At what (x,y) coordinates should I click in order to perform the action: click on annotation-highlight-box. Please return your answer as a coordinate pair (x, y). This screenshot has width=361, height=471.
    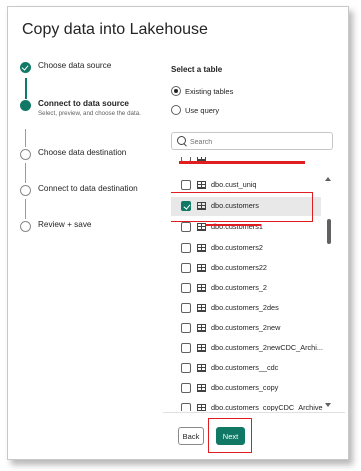
    Looking at the image, I should click on (242, 207).